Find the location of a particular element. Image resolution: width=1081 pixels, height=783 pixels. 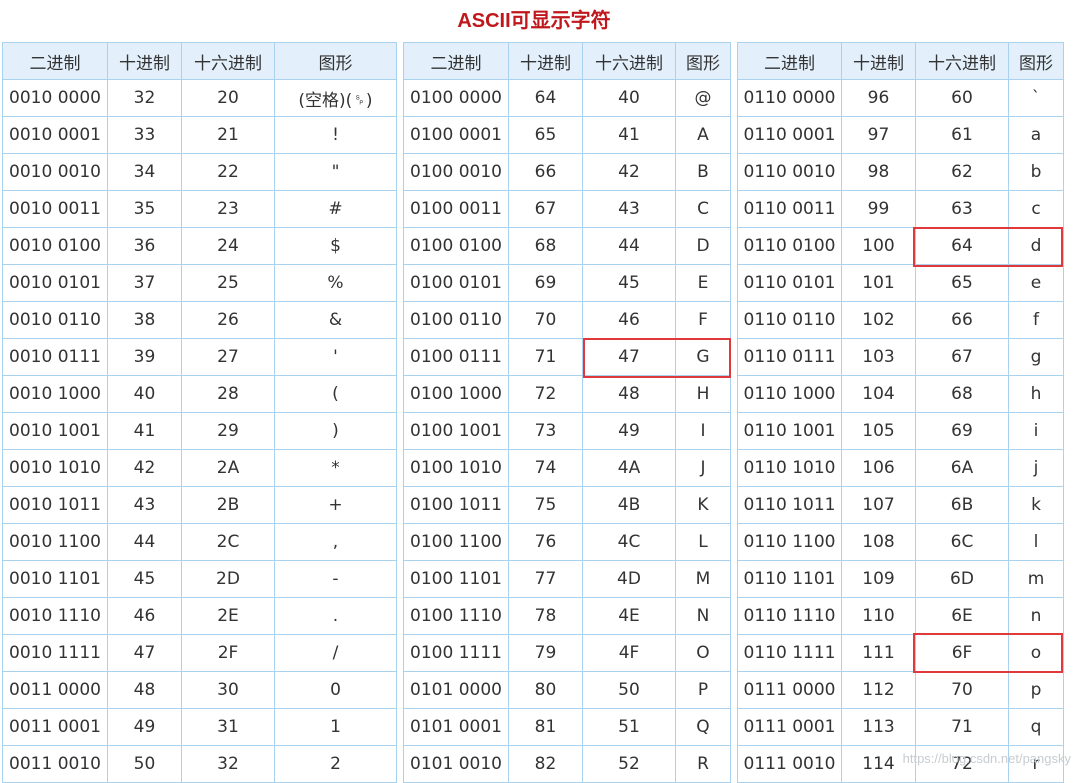

table-row: 0100 0101 69 45 E is located at coordinates (567, 283).